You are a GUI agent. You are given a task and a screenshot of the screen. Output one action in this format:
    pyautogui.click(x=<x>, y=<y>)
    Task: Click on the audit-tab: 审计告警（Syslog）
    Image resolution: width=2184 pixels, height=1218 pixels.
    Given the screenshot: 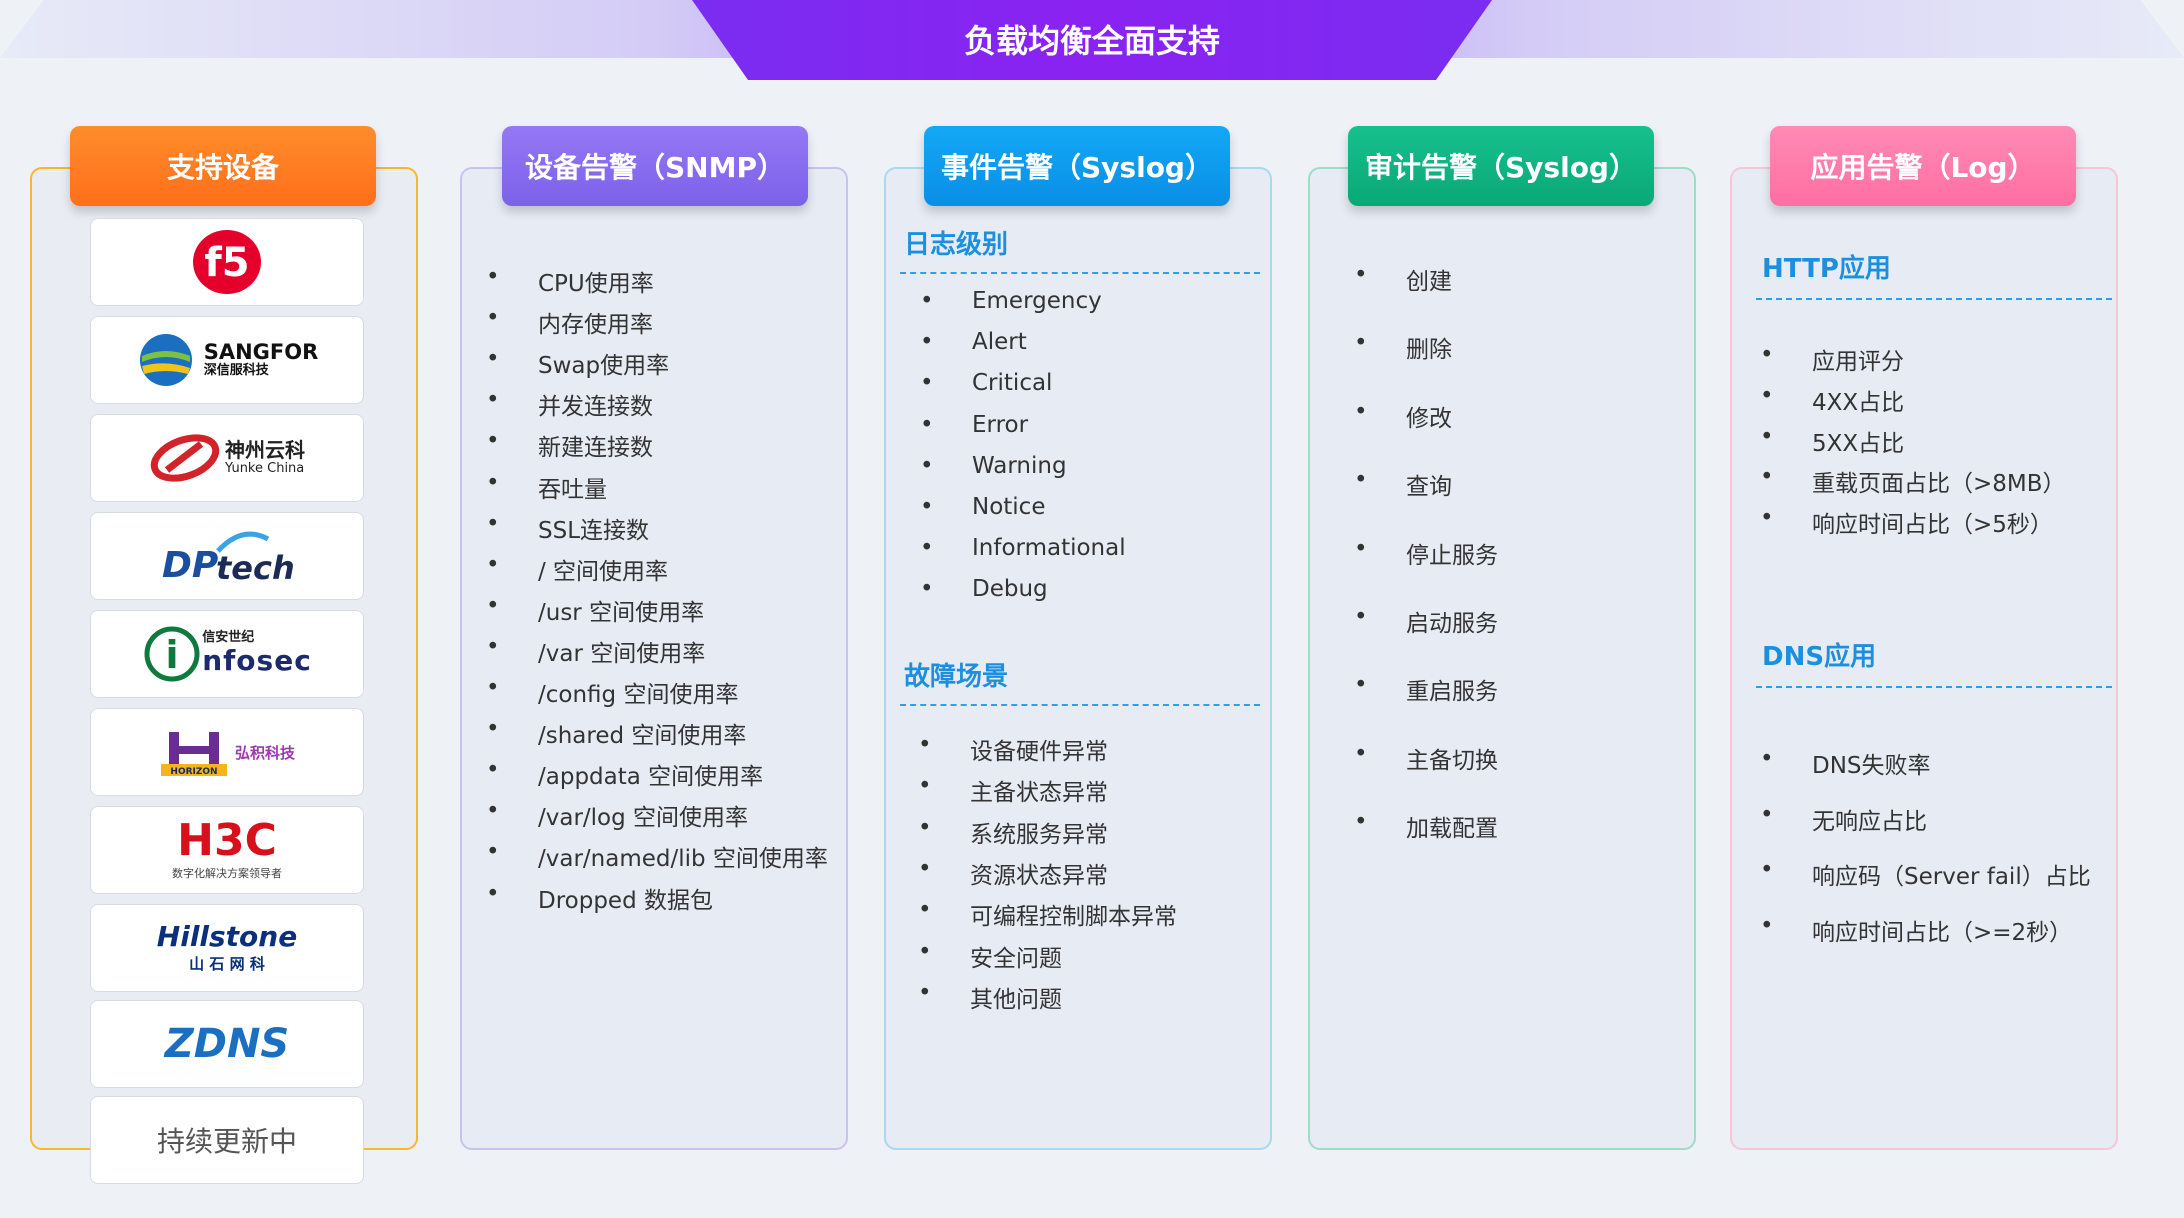 What is the action you would take?
    pyautogui.click(x=1501, y=166)
    